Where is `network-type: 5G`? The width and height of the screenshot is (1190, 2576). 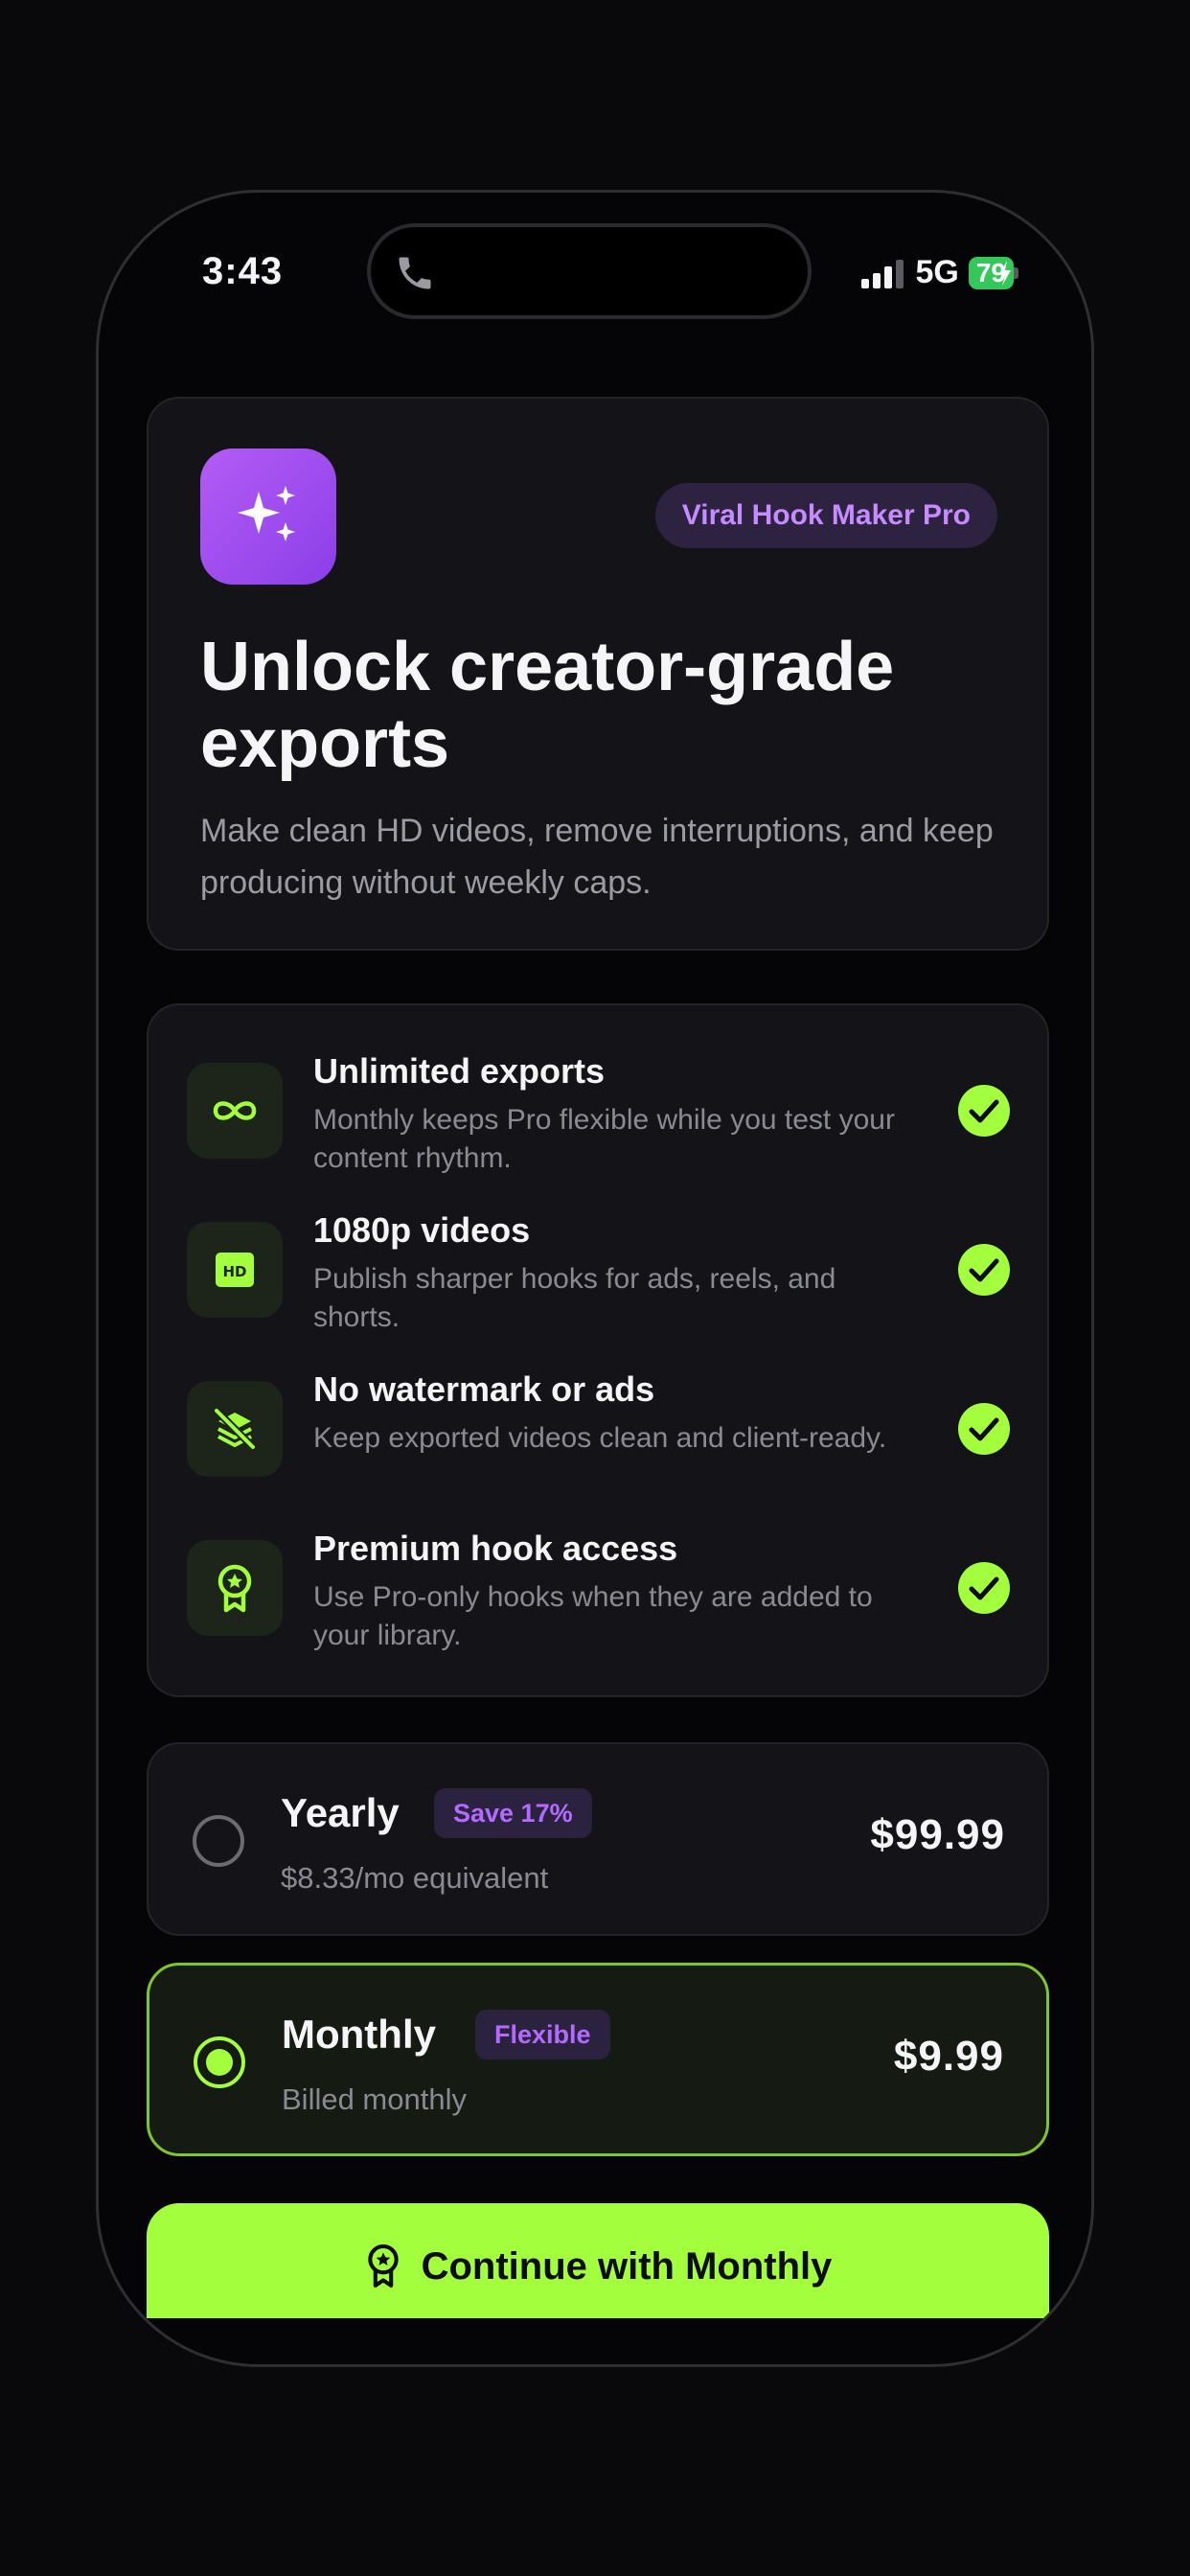
network-type: 5G is located at coordinates (937, 272).